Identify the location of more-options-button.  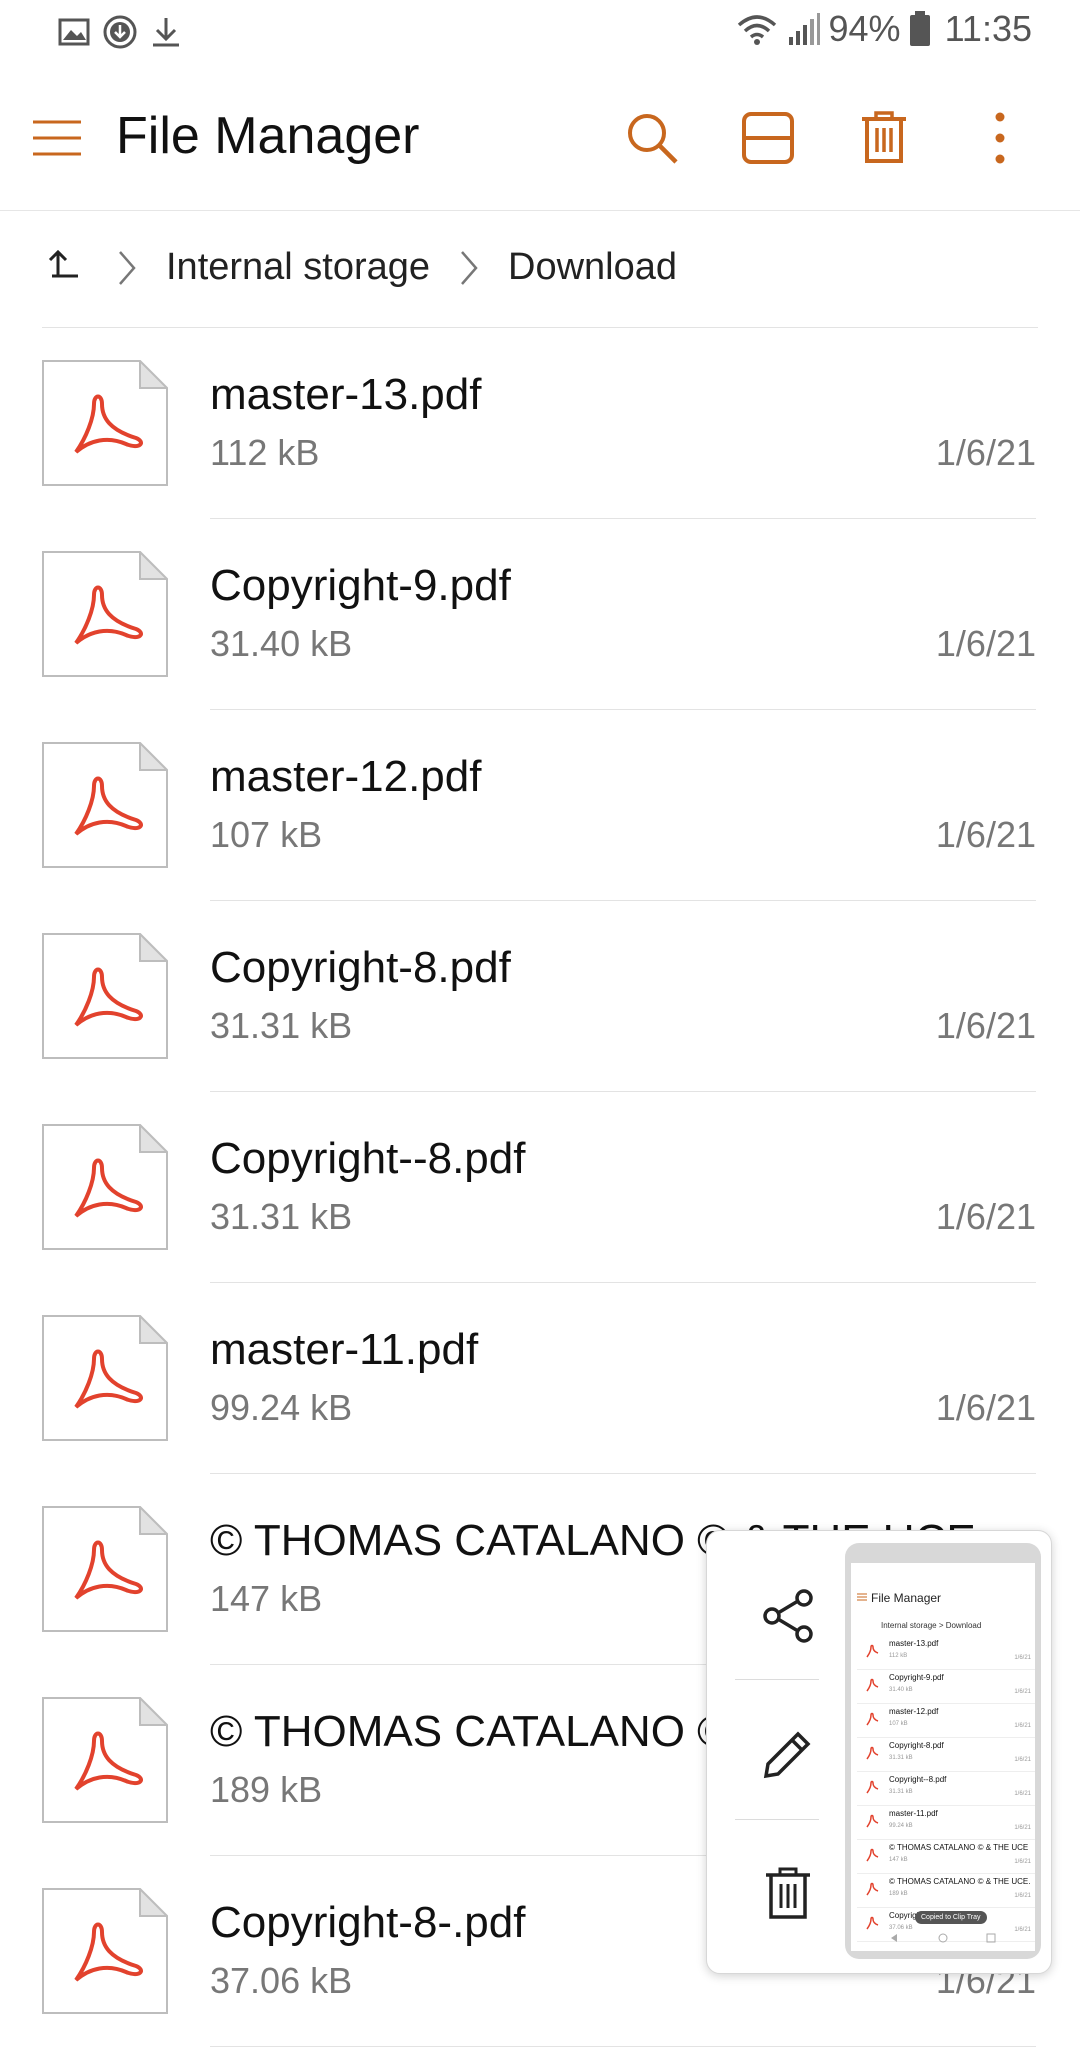
(1000, 138).